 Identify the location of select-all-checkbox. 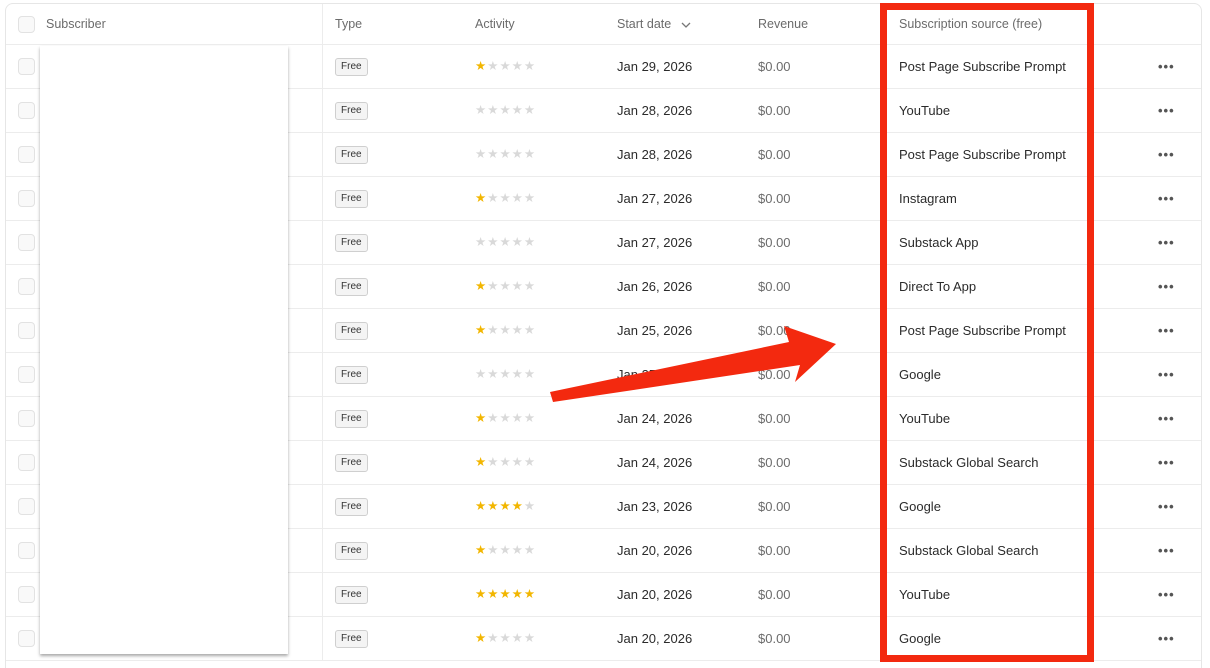
(26, 24).